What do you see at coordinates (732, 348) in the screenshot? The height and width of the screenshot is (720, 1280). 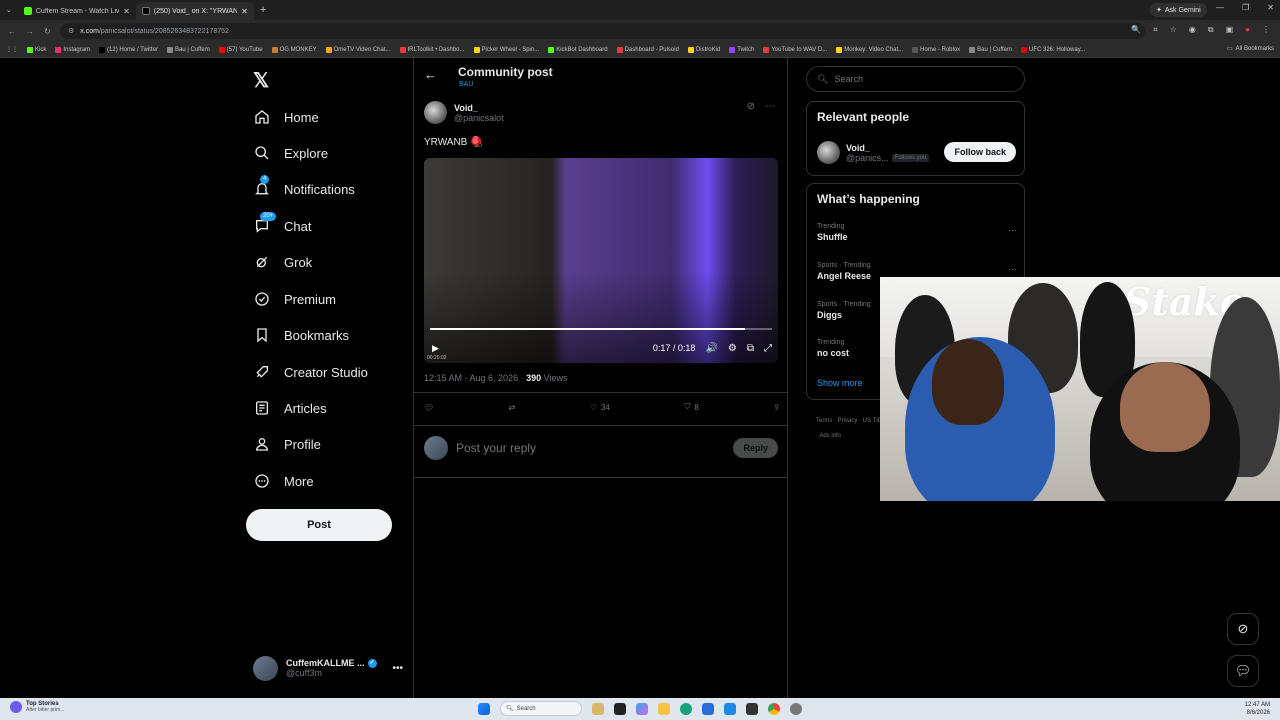 I see `settings-icon: ⚙` at bounding box center [732, 348].